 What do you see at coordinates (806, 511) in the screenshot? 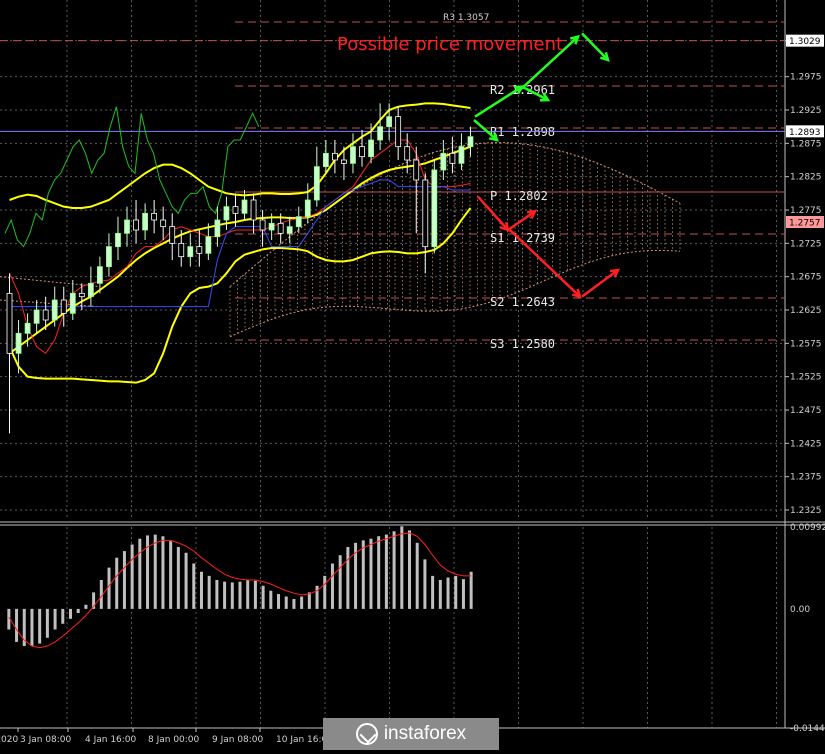
I see `price-tick-label: 1.2325` at bounding box center [806, 511].